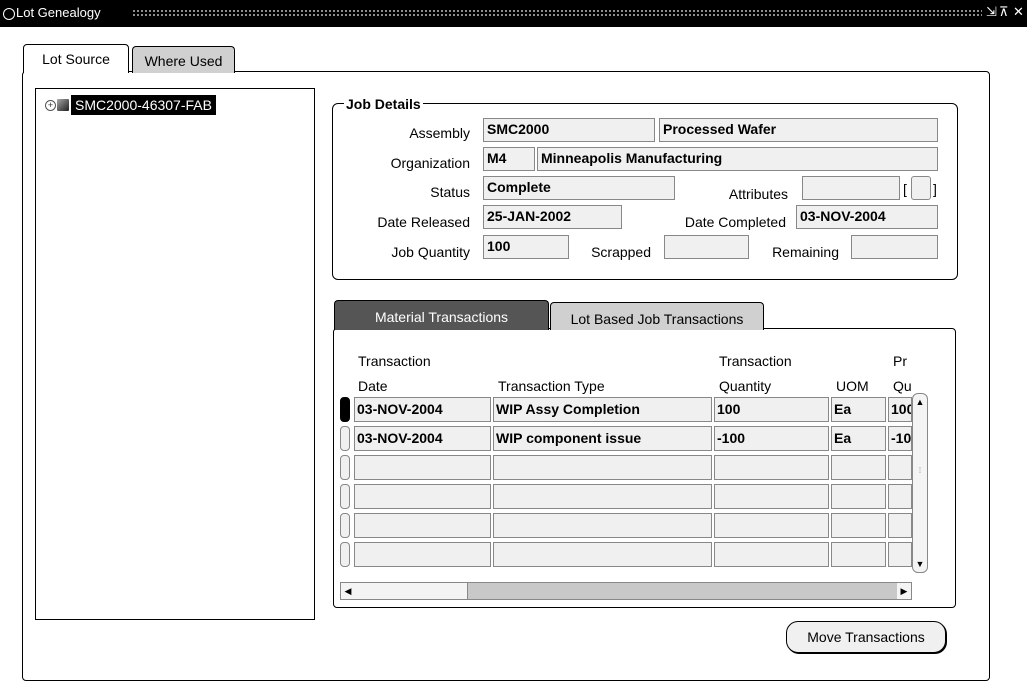 The height and width of the screenshot is (687, 1027). I want to click on header-qty-line1: Transaction, so click(755, 361).